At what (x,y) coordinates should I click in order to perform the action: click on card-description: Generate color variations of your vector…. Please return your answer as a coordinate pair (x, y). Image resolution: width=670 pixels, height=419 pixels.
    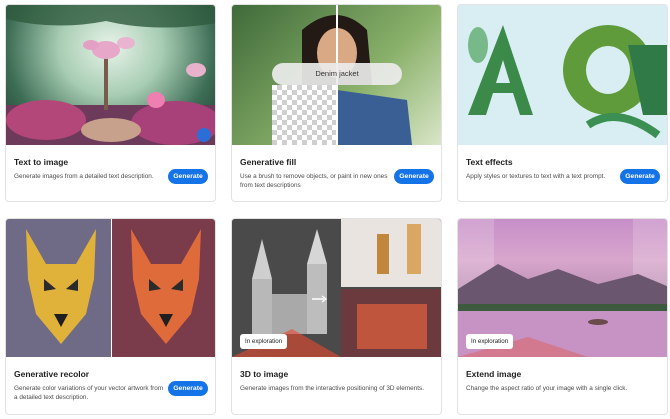
    Looking at the image, I should click on (89, 393).